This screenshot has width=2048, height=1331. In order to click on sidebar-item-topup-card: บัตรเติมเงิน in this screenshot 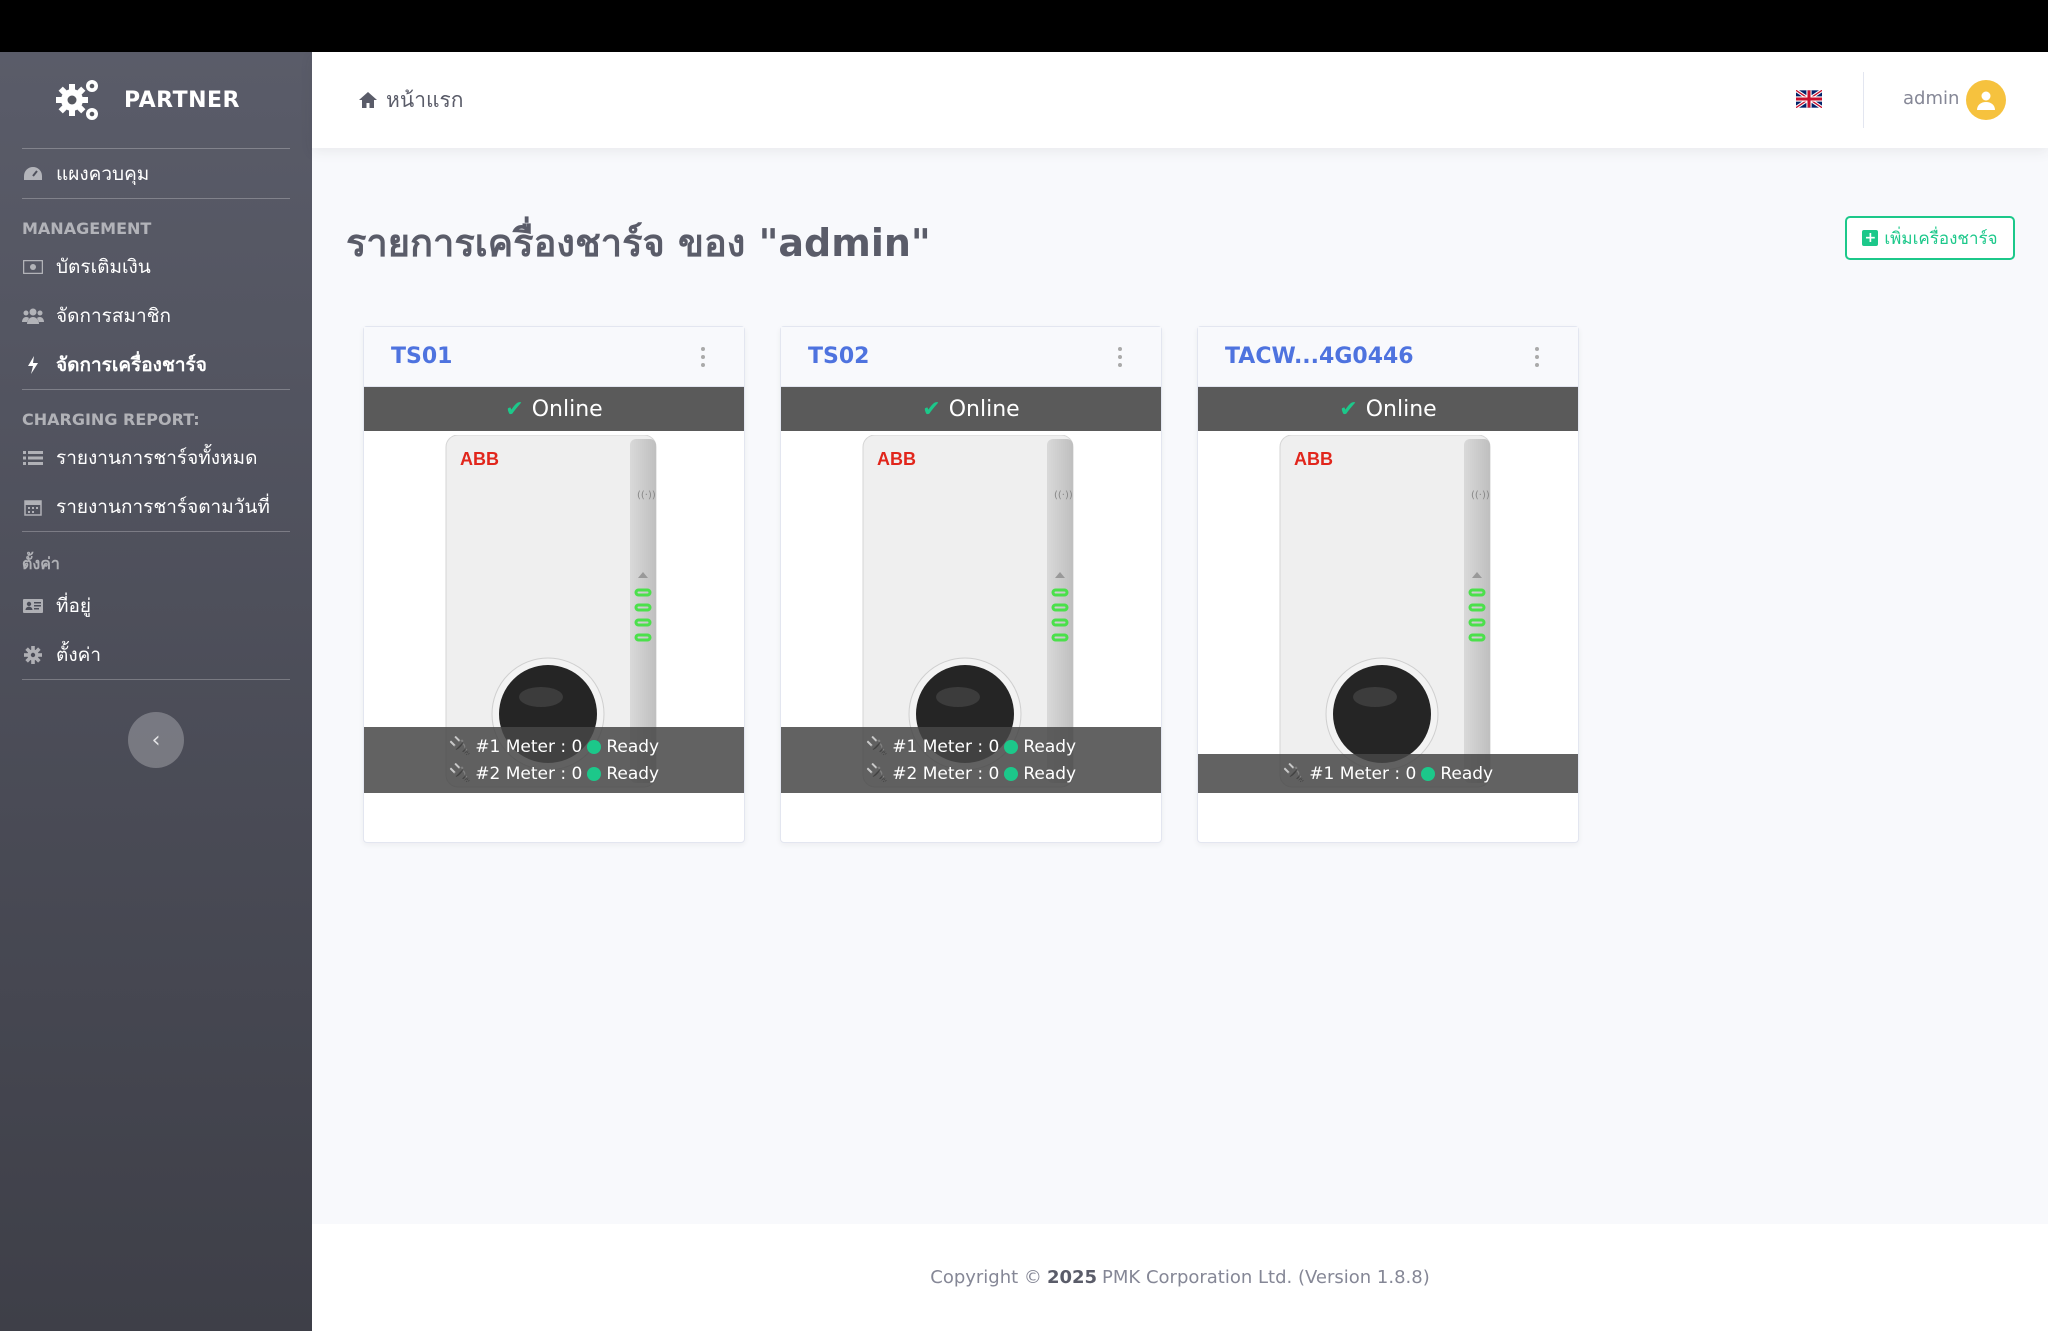, I will do `click(156, 266)`.